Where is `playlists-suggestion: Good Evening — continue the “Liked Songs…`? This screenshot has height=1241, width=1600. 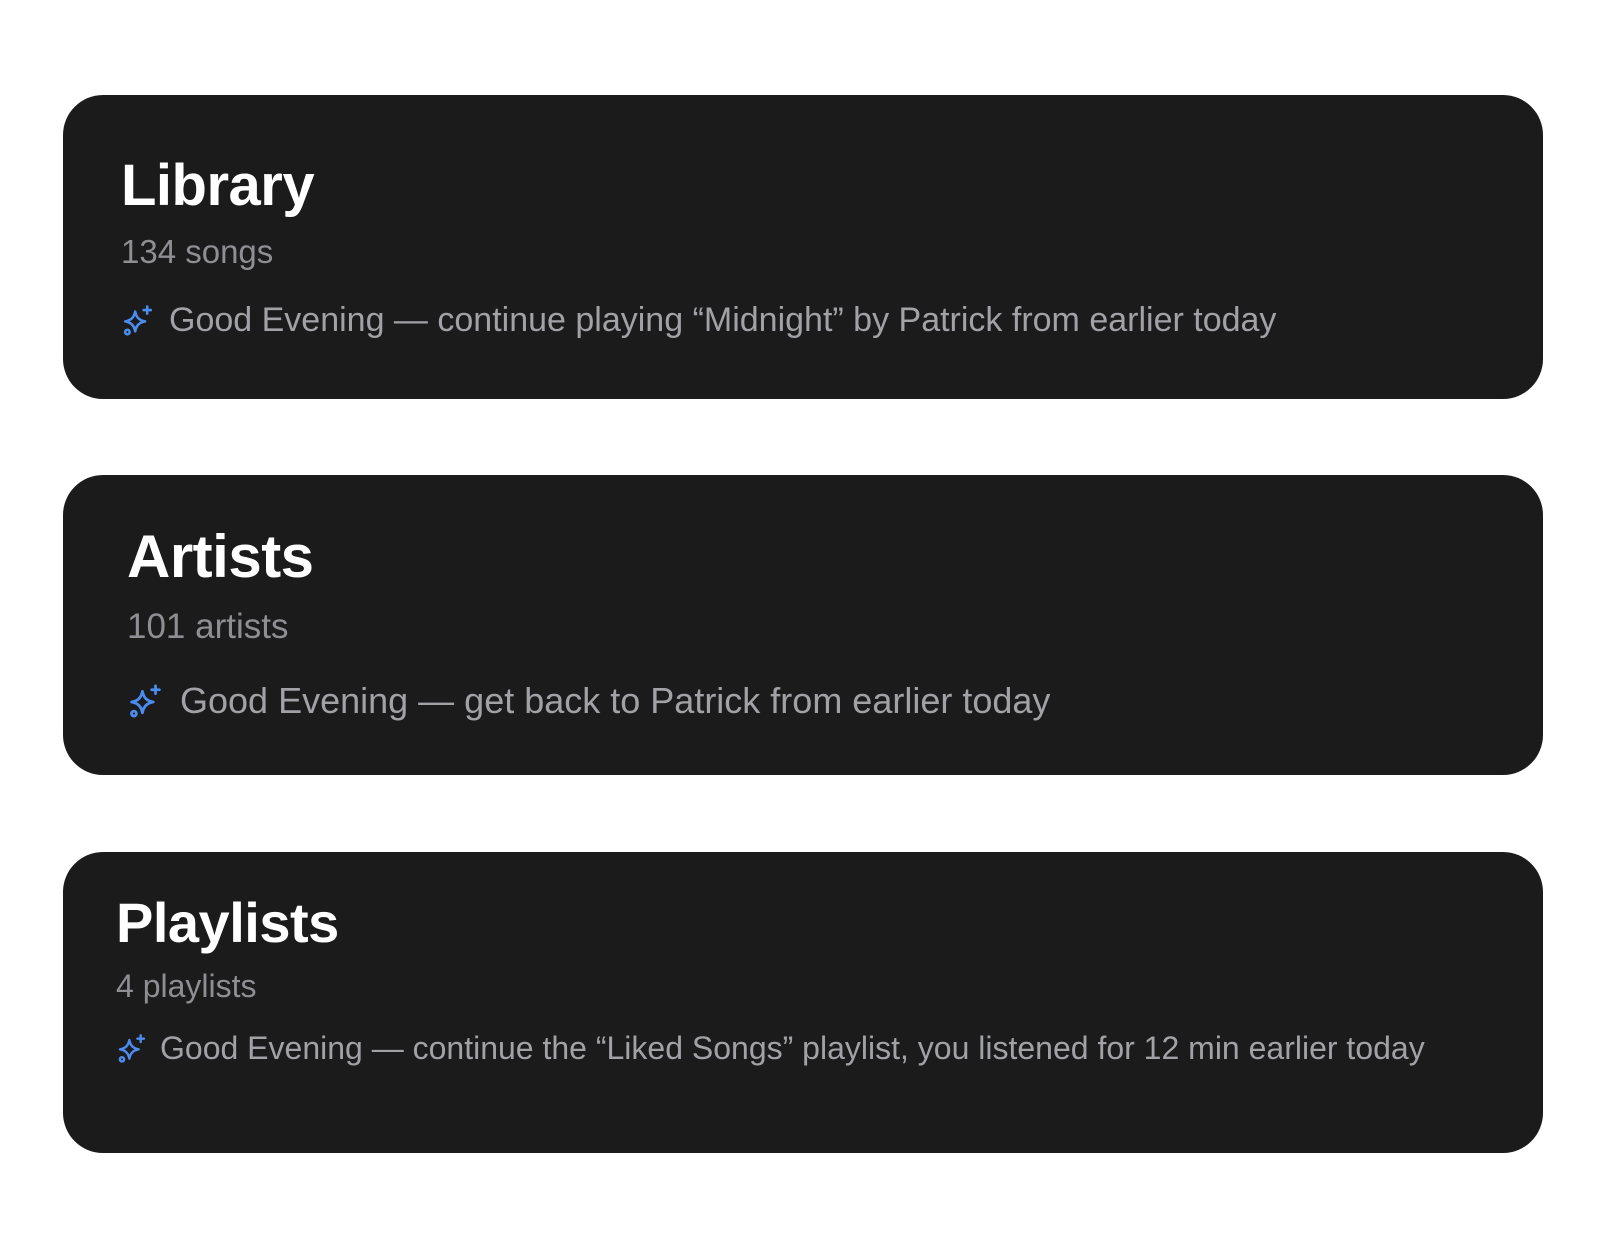
playlists-suggestion: Good Evening — continue the “Liked Songs… is located at coordinates (770, 1048).